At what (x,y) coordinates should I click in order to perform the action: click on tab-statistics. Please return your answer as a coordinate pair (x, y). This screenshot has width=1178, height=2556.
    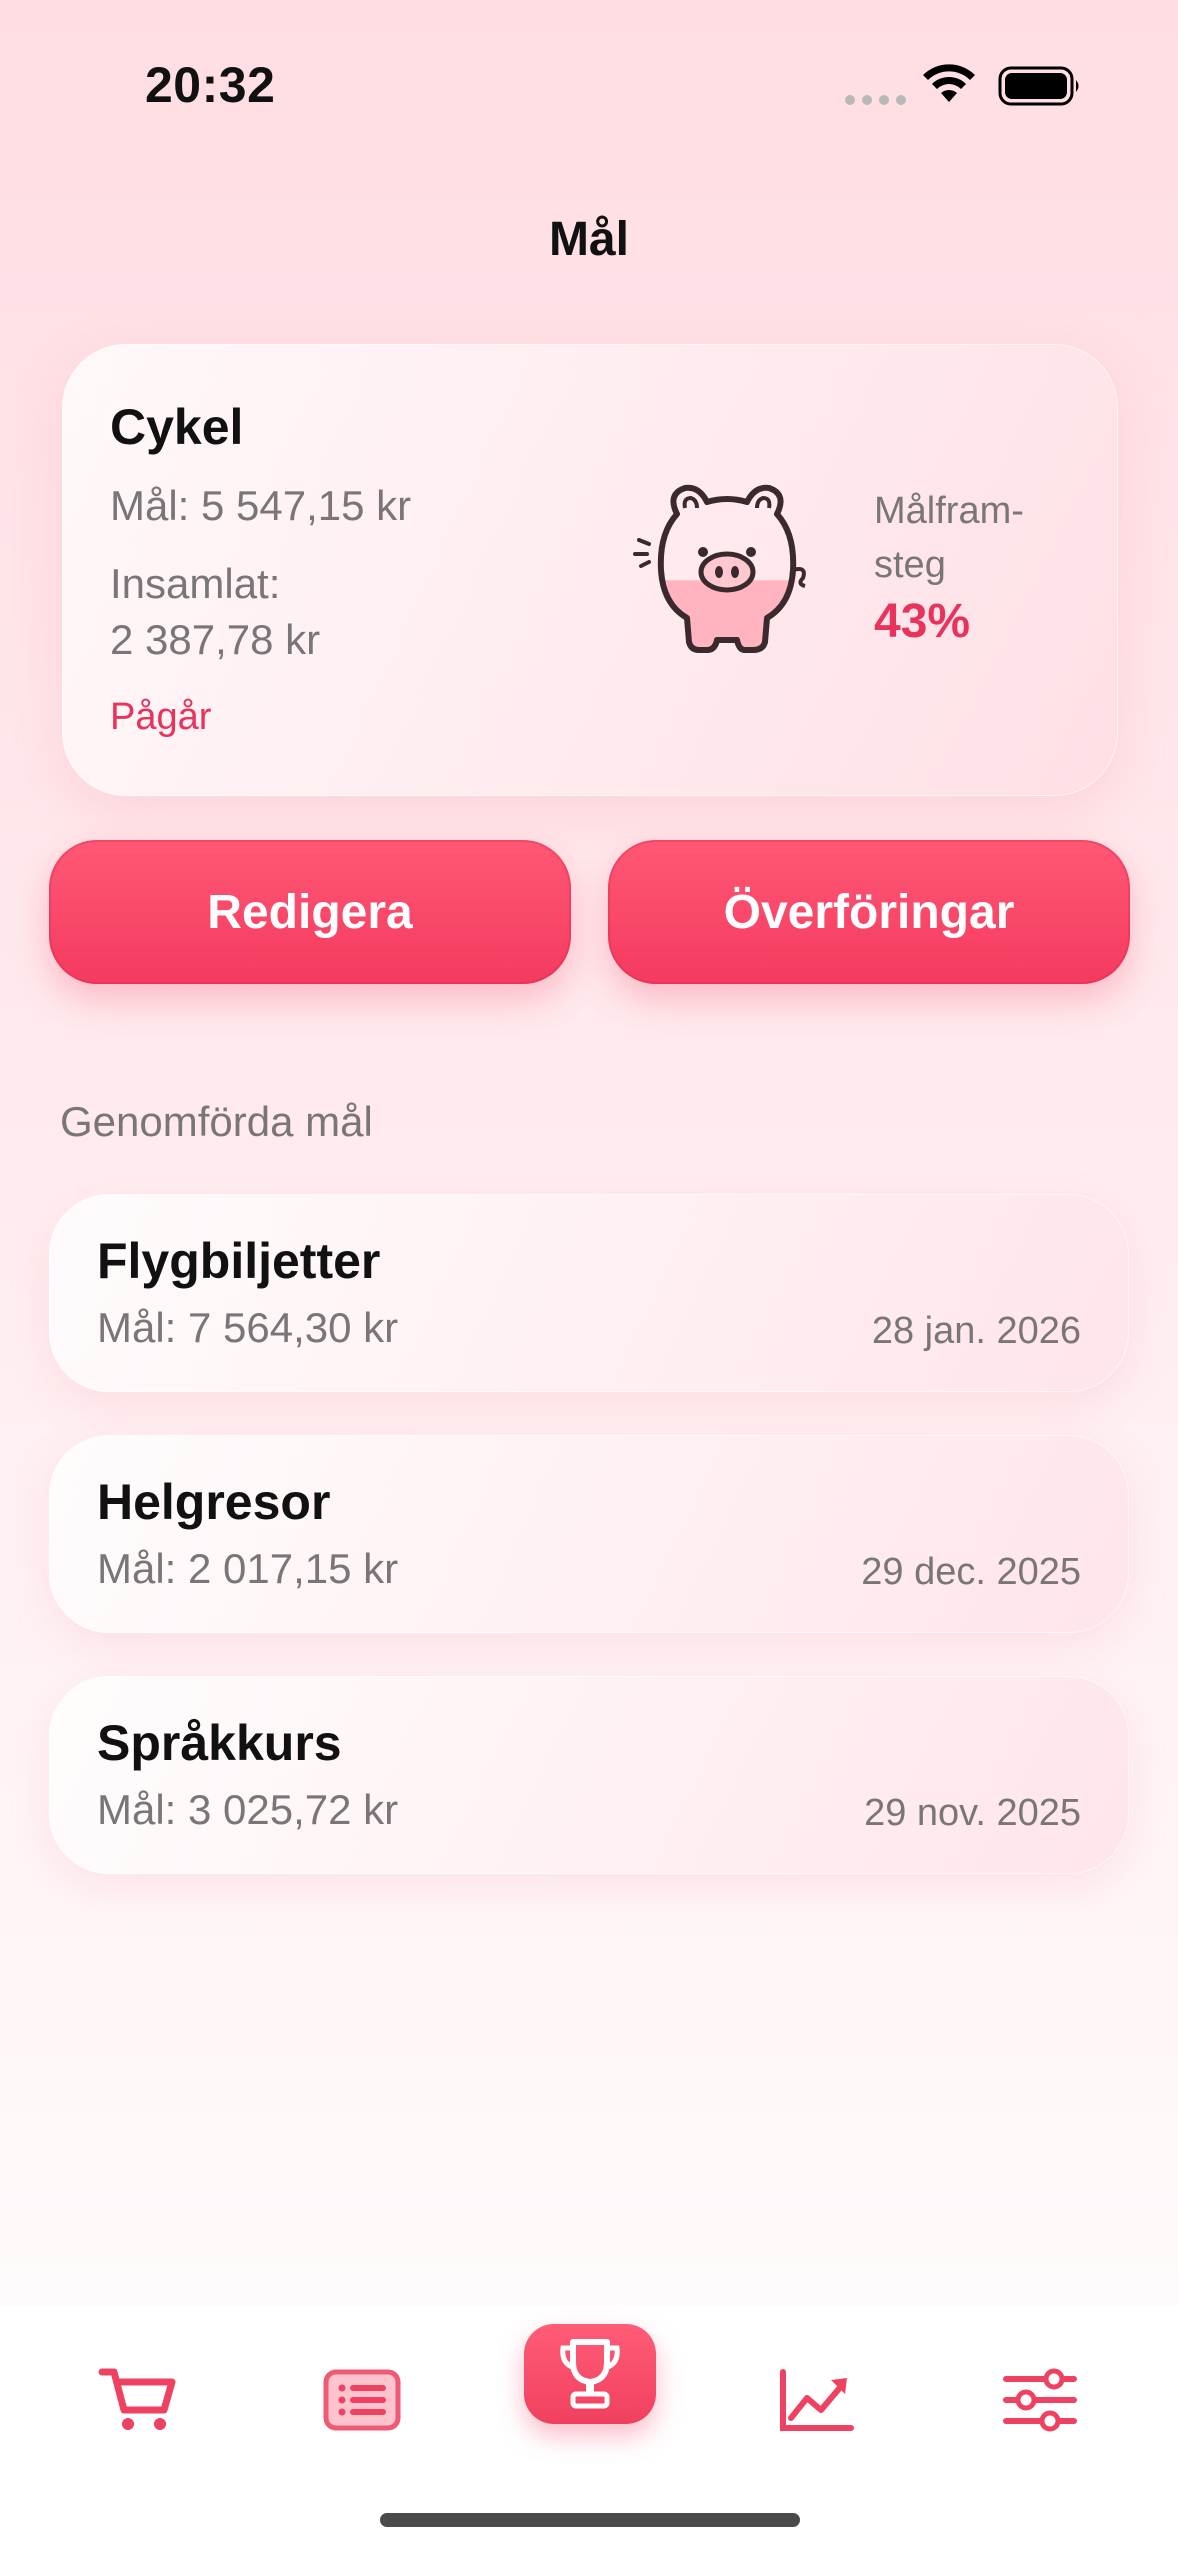
    Looking at the image, I should click on (816, 2400).